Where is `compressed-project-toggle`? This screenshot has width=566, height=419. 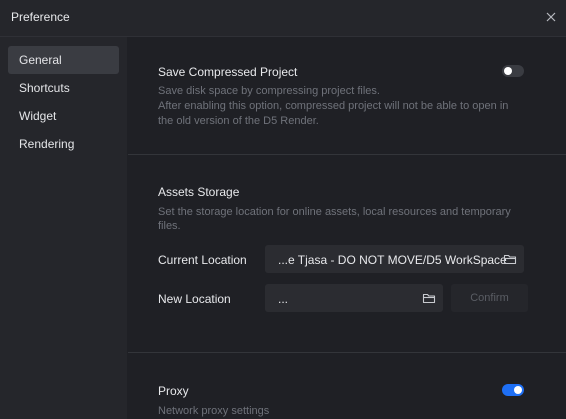
compressed-project-toggle is located at coordinates (513, 71).